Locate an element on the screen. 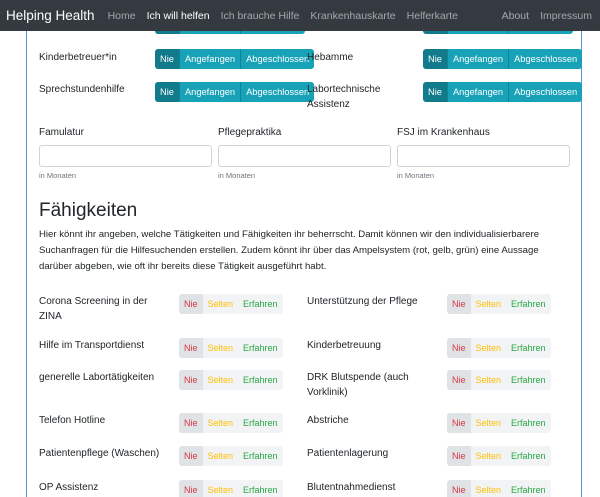 The width and height of the screenshot is (600, 497). skills-section-title: Fähigkeiten is located at coordinates (88, 210).